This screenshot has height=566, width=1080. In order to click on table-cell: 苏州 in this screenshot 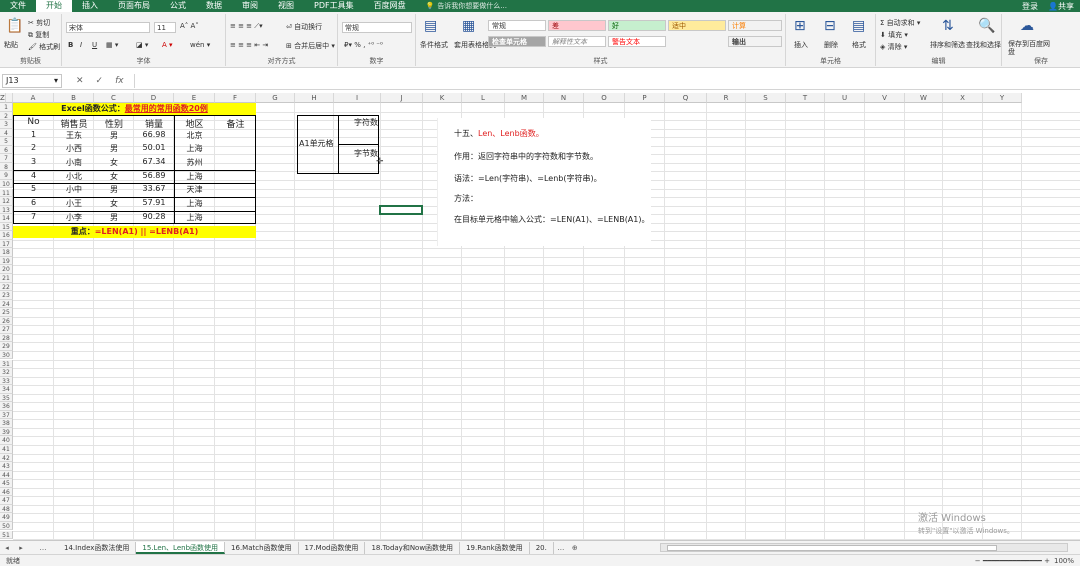, I will do `click(195, 162)`.